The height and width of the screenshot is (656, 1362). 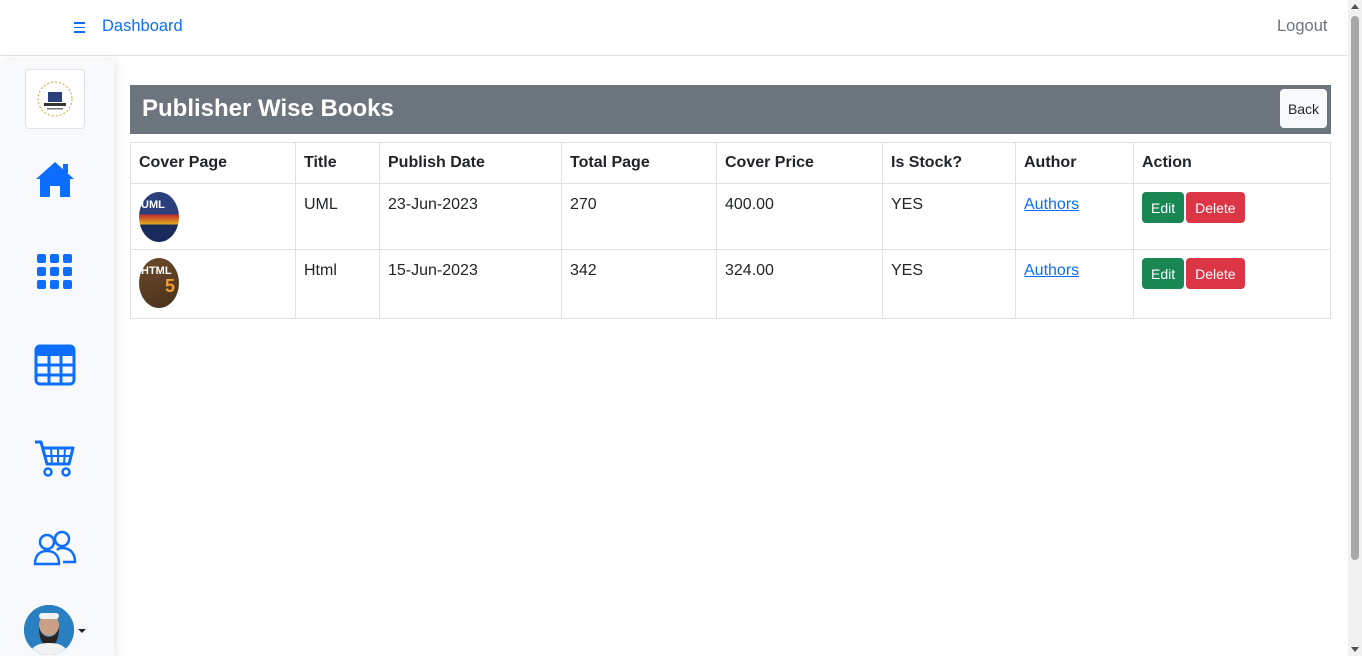 I want to click on user-menu-toggle, so click(x=60, y=630).